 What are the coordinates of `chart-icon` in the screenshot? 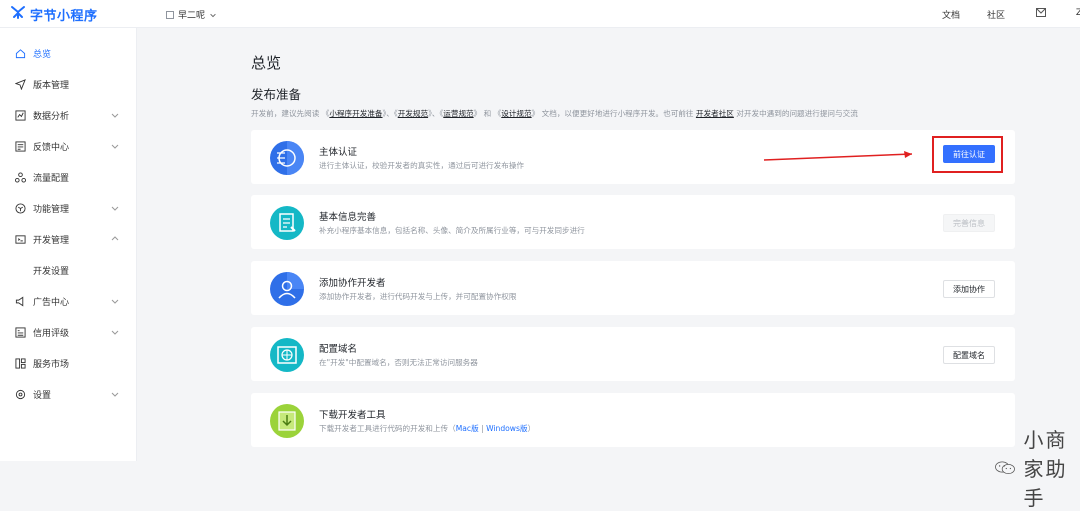 It's located at (20, 115).